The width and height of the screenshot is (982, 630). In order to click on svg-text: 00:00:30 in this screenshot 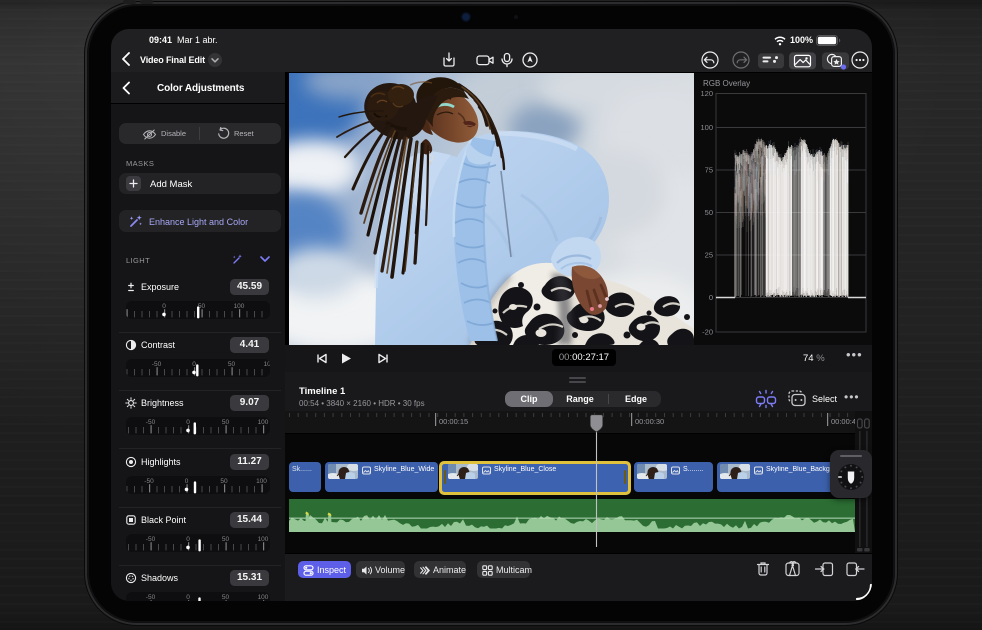, I will do `click(649, 421)`.